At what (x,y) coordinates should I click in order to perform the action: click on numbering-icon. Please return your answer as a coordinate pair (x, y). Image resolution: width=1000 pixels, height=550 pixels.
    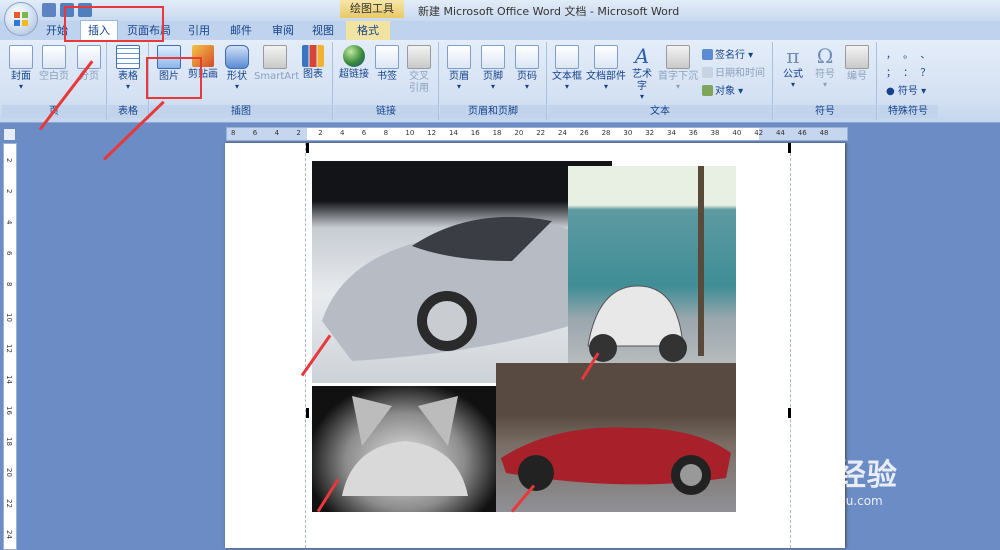
    Looking at the image, I should click on (857, 57).